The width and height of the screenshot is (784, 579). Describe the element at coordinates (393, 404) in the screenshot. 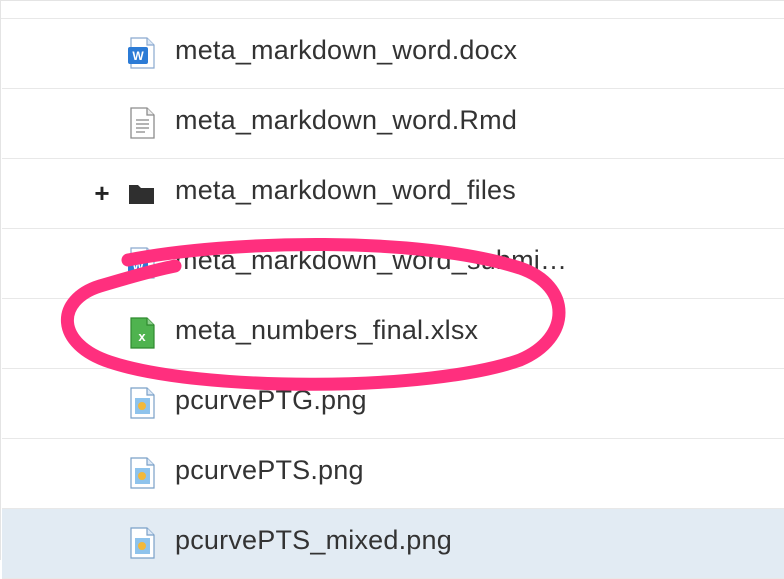

I see `file-row-png: pcurvePTG.png` at that location.